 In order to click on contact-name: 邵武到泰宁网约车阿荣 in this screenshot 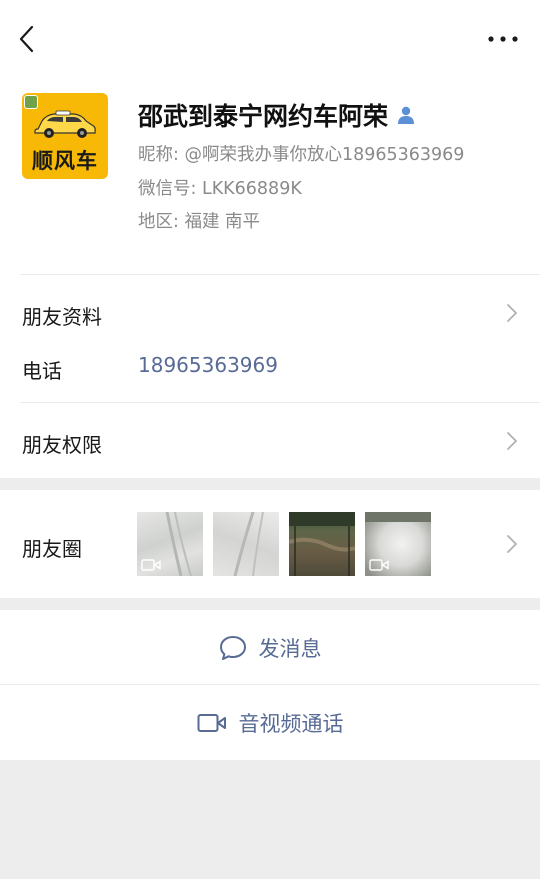, I will do `click(263, 116)`.